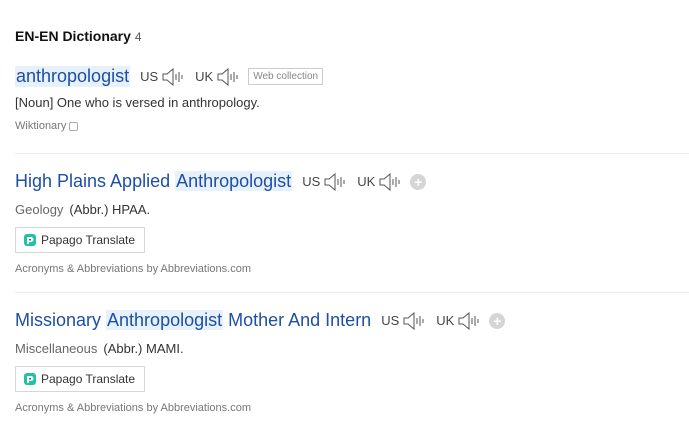  What do you see at coordinates (143, 348) in the screenshot?
I see `definition: (Abbr.) MAMI.` at bounding box center [143, 348].